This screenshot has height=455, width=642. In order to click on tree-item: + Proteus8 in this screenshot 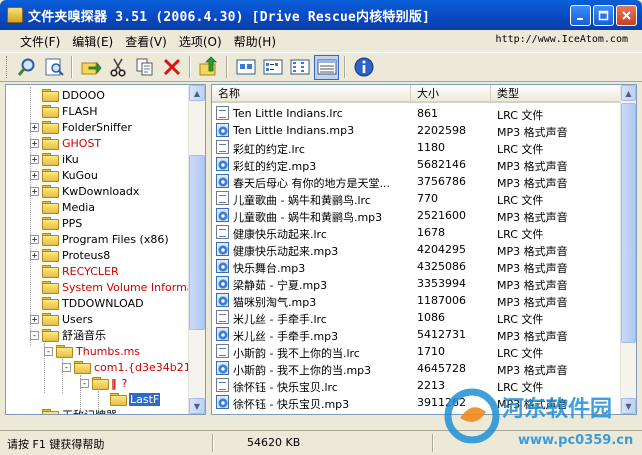, I will do `click(70, 255)`.